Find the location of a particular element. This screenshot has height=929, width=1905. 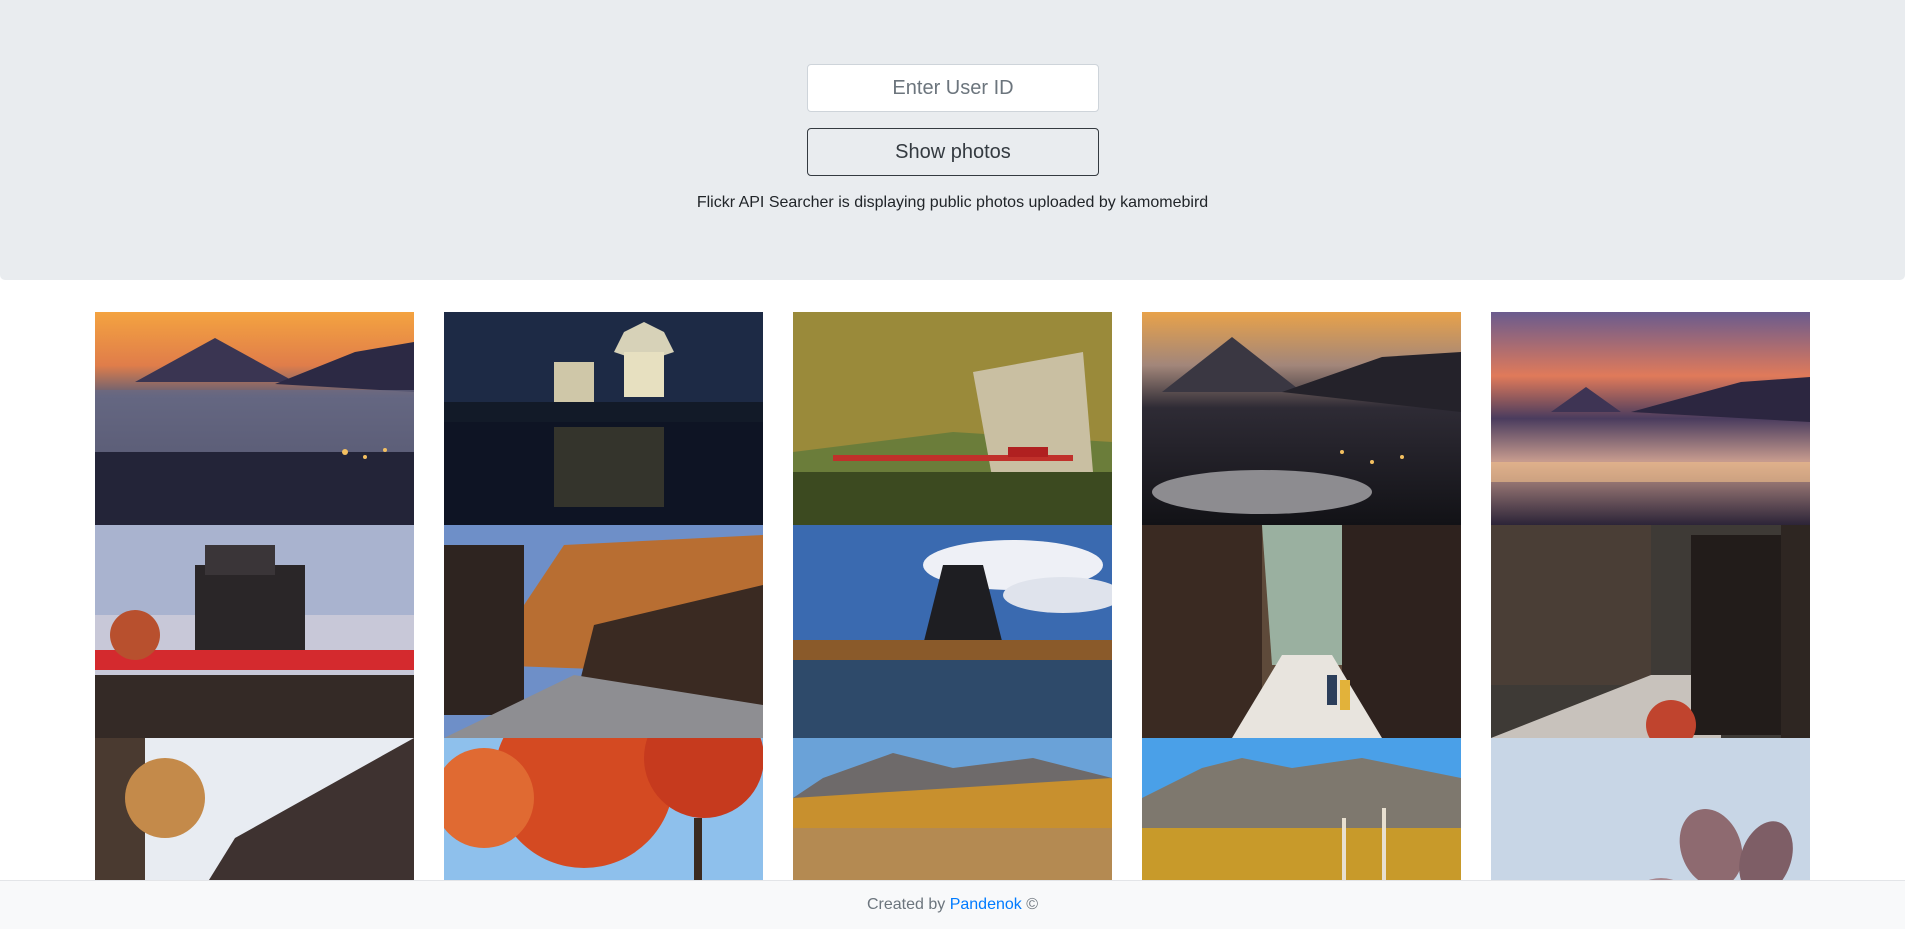

author-link: Pandenok is located at coordinates (986, 904).